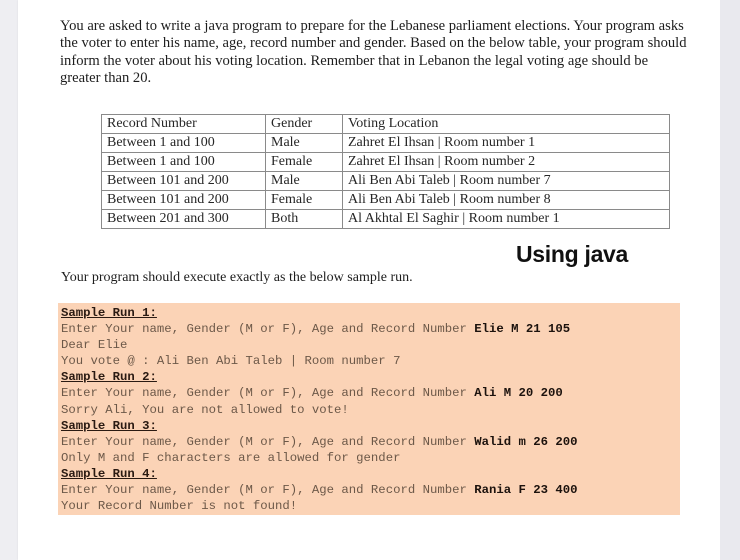  Describe the element at coordinates (506, 219) in the screenshot. I see `cell-voting-location: Al Akhtal El Saghir | Room number 1` at that location.